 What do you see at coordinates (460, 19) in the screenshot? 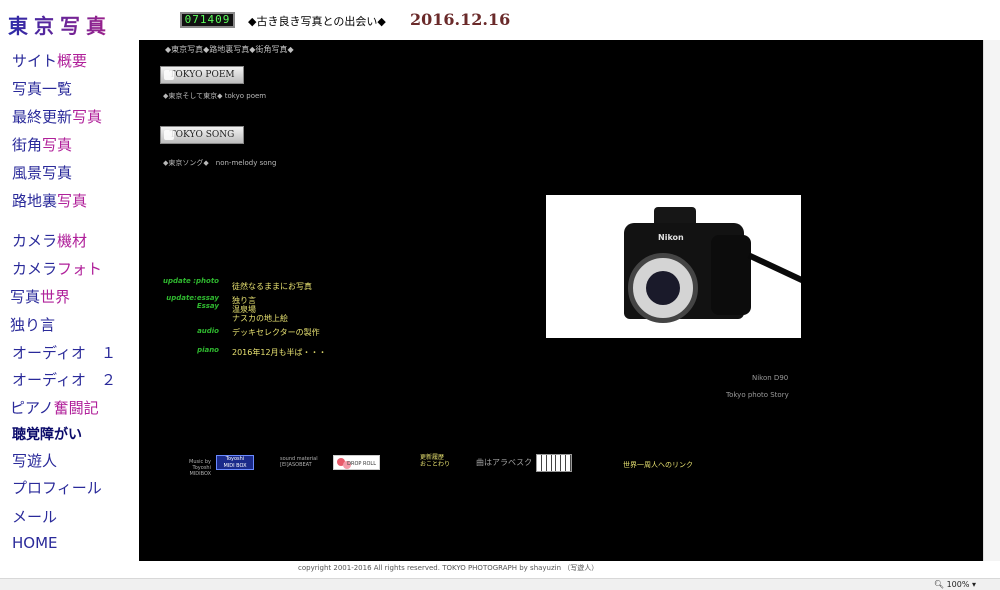
I see `update-date: 2016.12.16` at bounding box center [460, 19].